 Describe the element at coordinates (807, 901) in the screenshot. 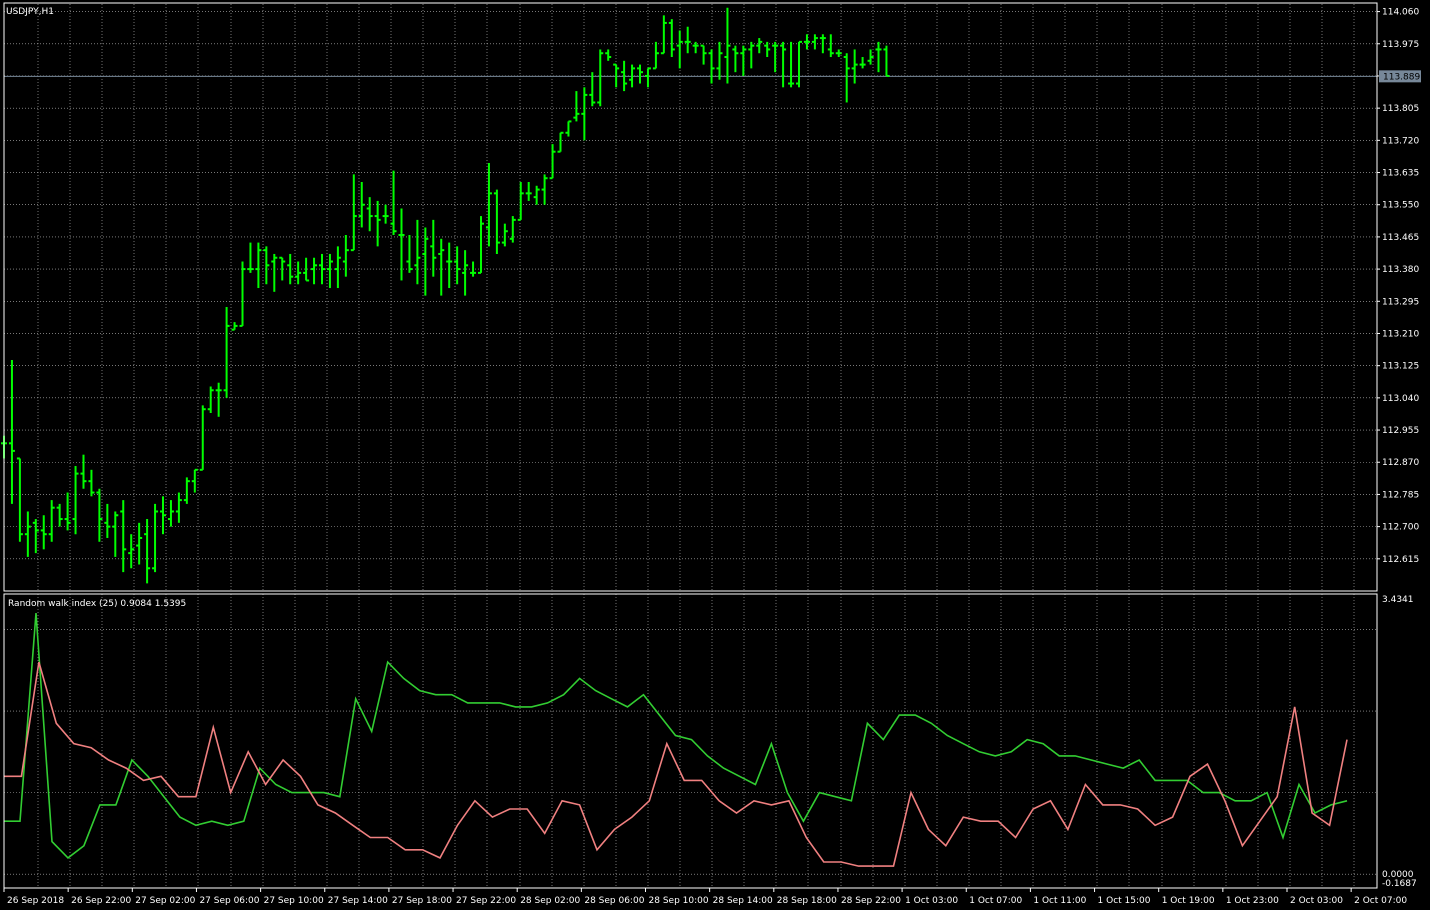

I see `x-tick-label: 28 Sep 18:00` at that location.